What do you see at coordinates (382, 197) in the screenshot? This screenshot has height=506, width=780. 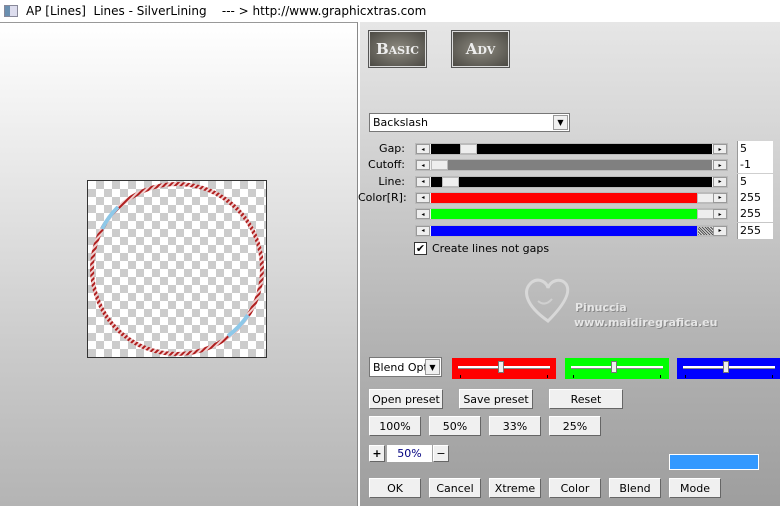 I see `slider-label: Color[R]:` at bounding box center [382, 197].